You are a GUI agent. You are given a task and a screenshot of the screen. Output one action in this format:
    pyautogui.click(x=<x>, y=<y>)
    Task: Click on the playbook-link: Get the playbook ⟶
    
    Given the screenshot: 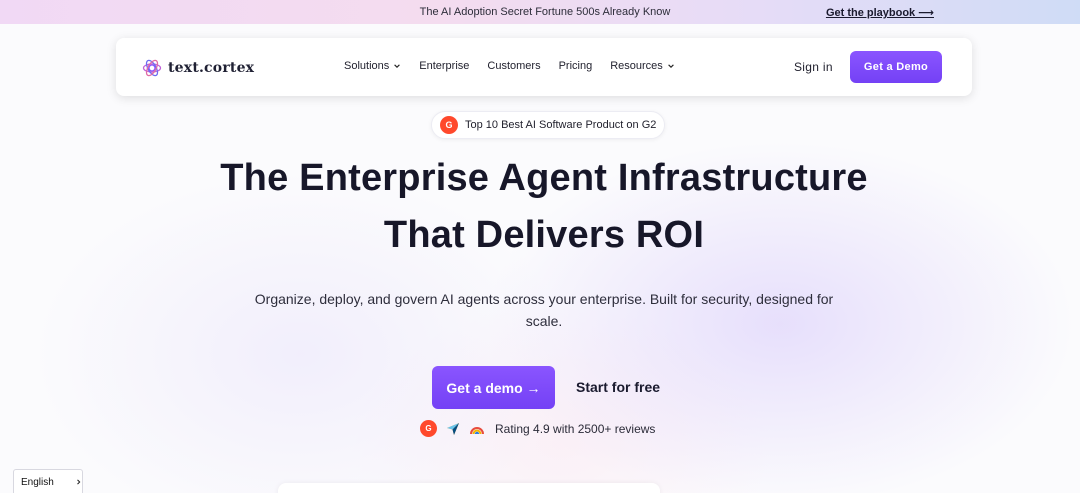 What is the action you would take?
    pyautogui.click(x=880, y=12)
    